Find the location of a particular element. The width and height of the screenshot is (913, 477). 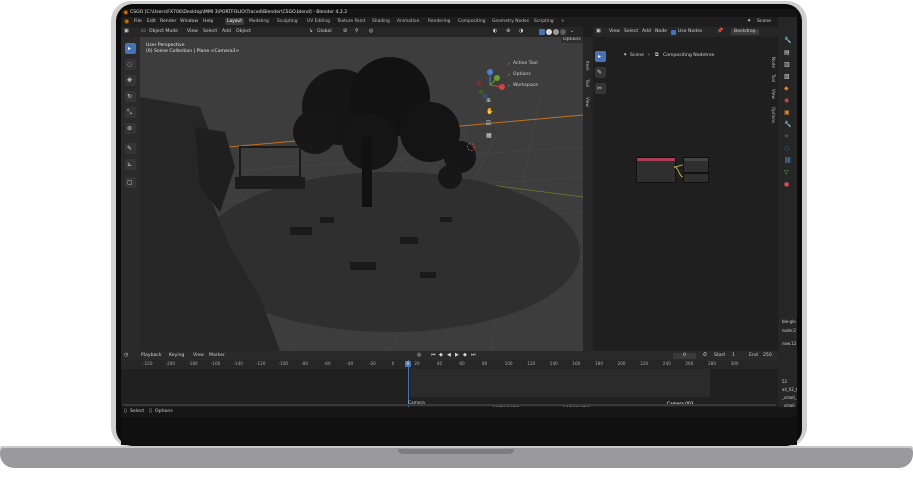

pan-view-icon: ✋ is located at coordinates (489, 111).